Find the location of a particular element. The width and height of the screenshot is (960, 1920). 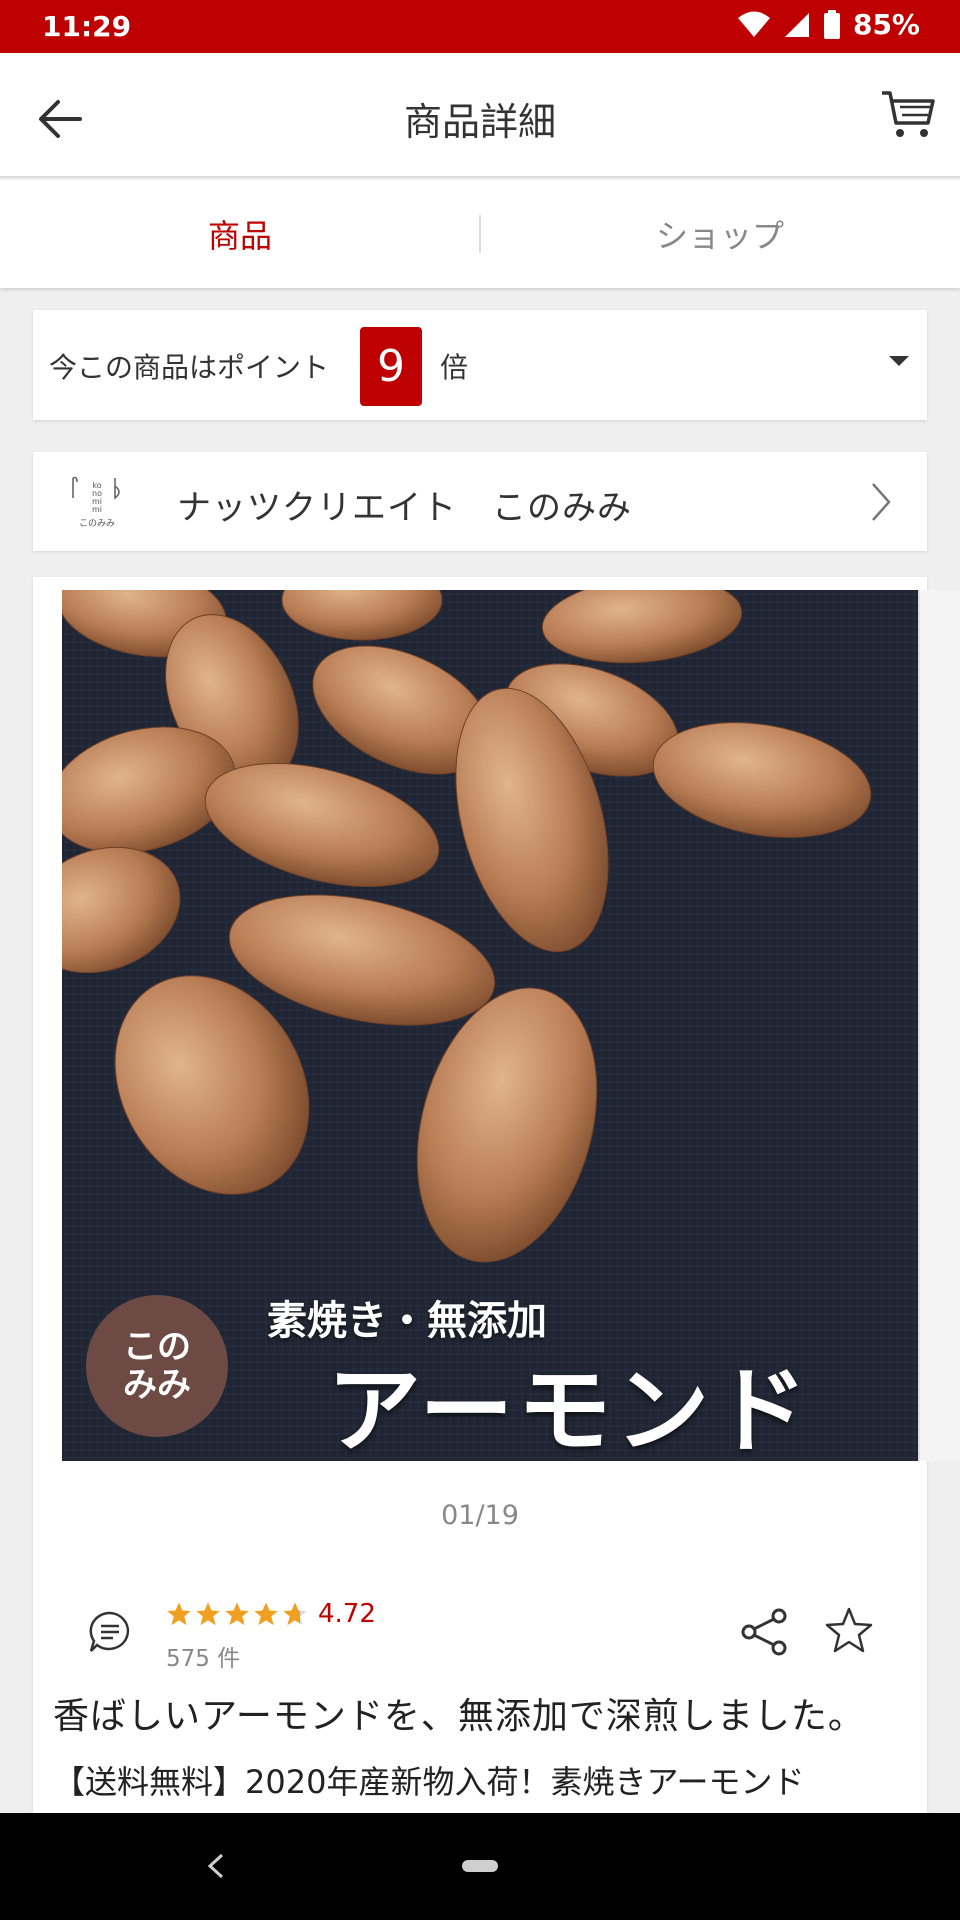

product-name: 【送料無料】2020年産新物入荷！素焼きアーモンド is located at coordinates (429, 1782).